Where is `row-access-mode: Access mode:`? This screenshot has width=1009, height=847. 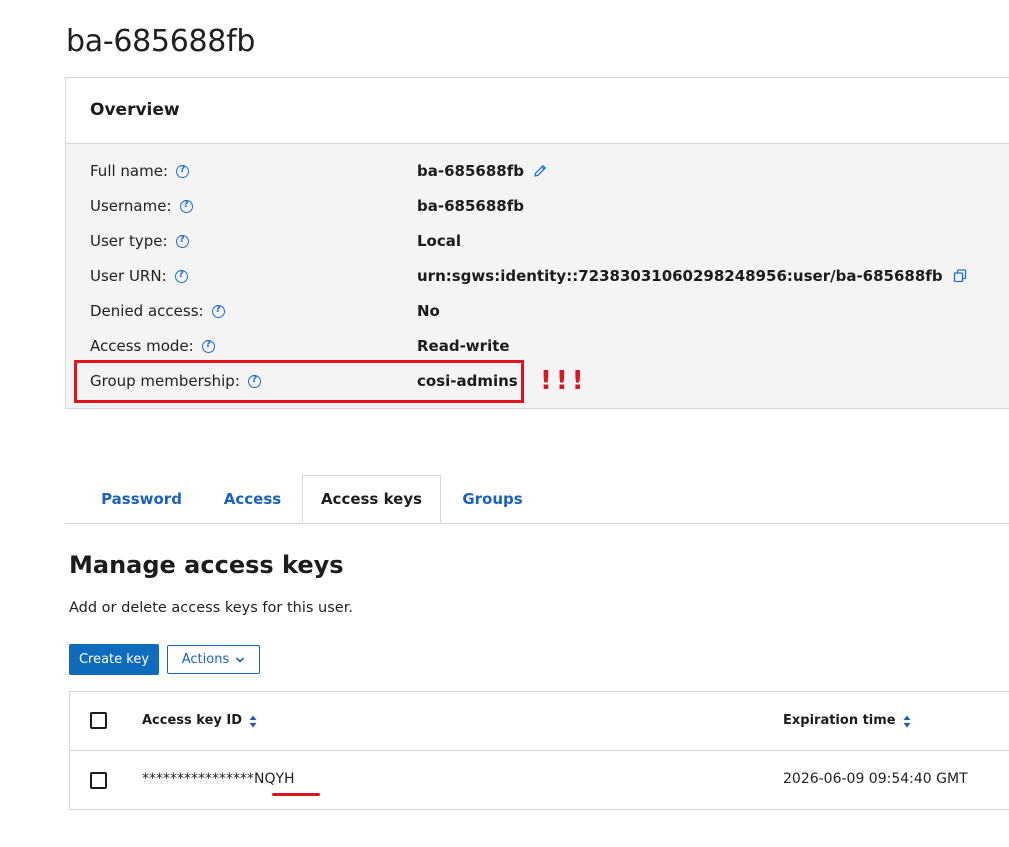
row-access-mode: Access mode: is located at coordinates (152, 346).